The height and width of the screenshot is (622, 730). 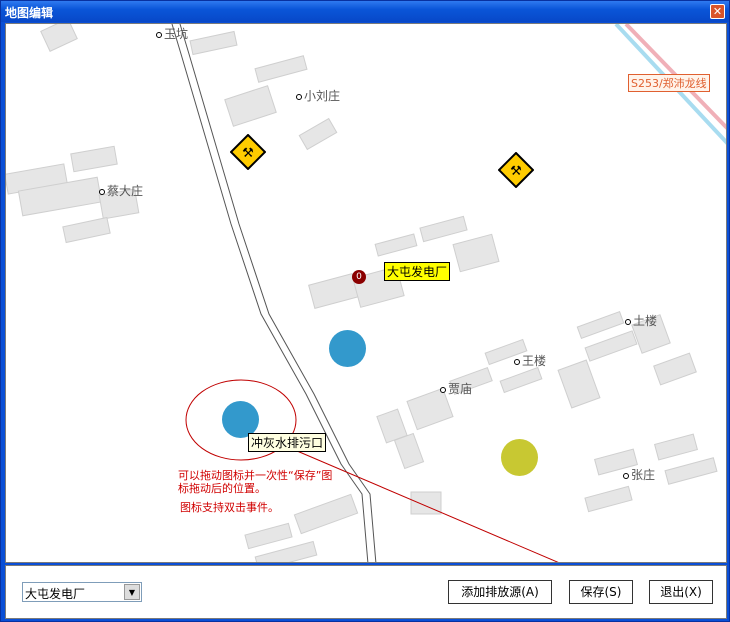 What do you see at coordinates (359, 277) in the screenshot?
I see `power-plant-marker: 0` at bounding box center [359, 277].